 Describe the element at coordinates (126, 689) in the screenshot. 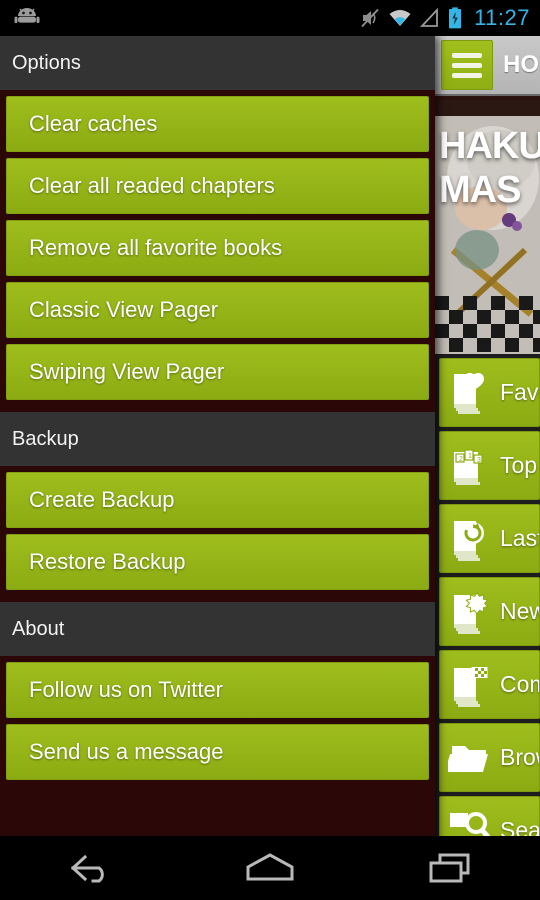

I see `drawer-item-label: Follow us on Twitter` at that location.